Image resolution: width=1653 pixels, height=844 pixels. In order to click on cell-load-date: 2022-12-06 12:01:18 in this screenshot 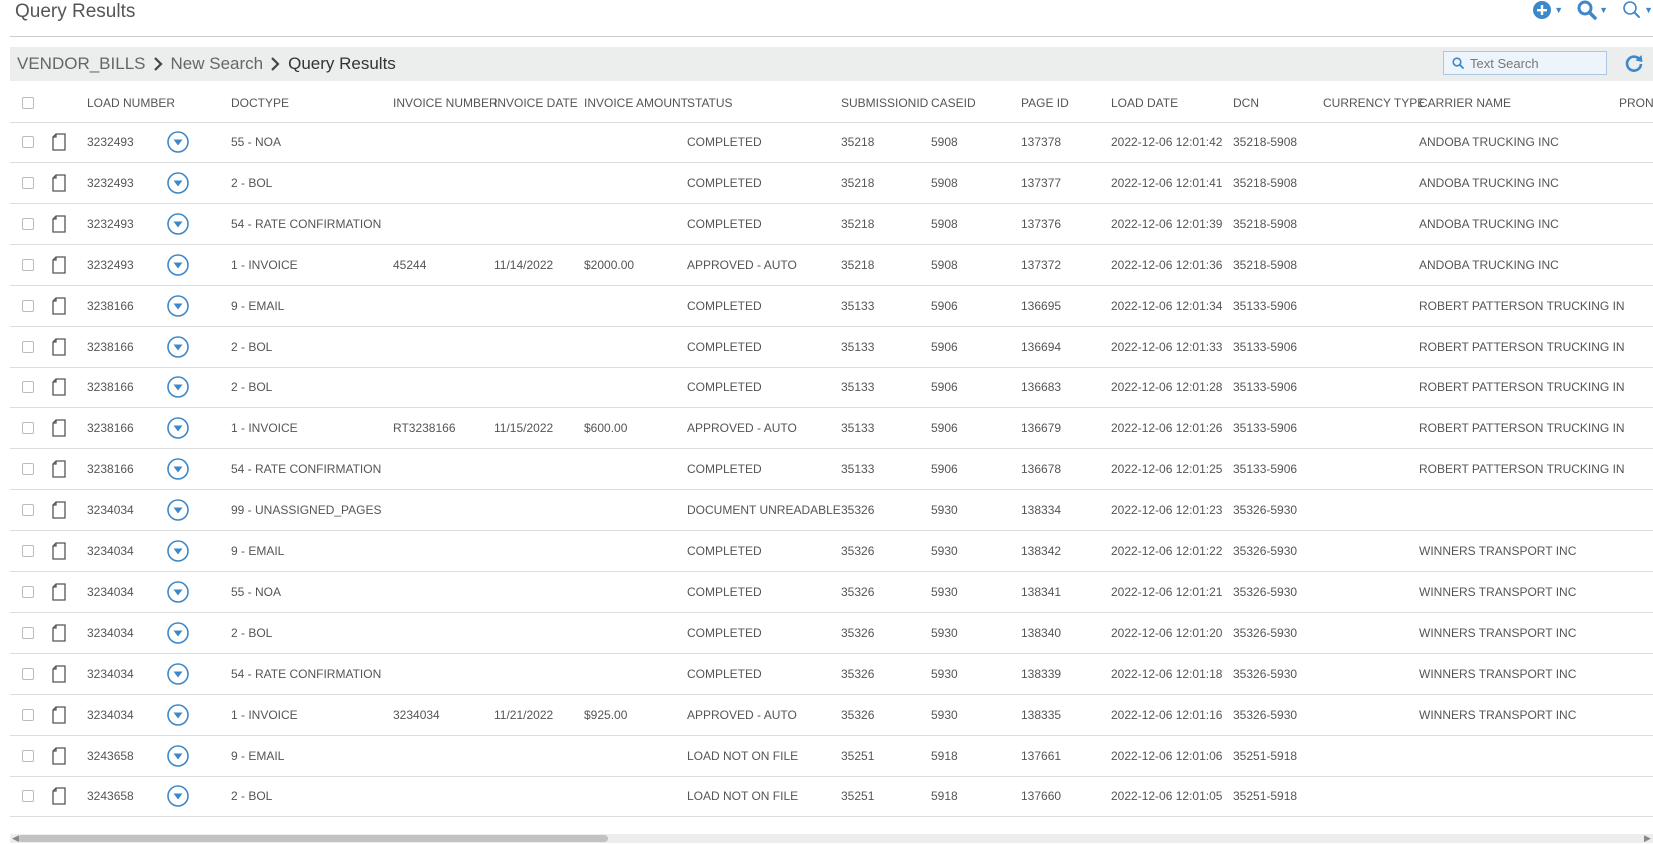, I will do `click(1167, 673)`.